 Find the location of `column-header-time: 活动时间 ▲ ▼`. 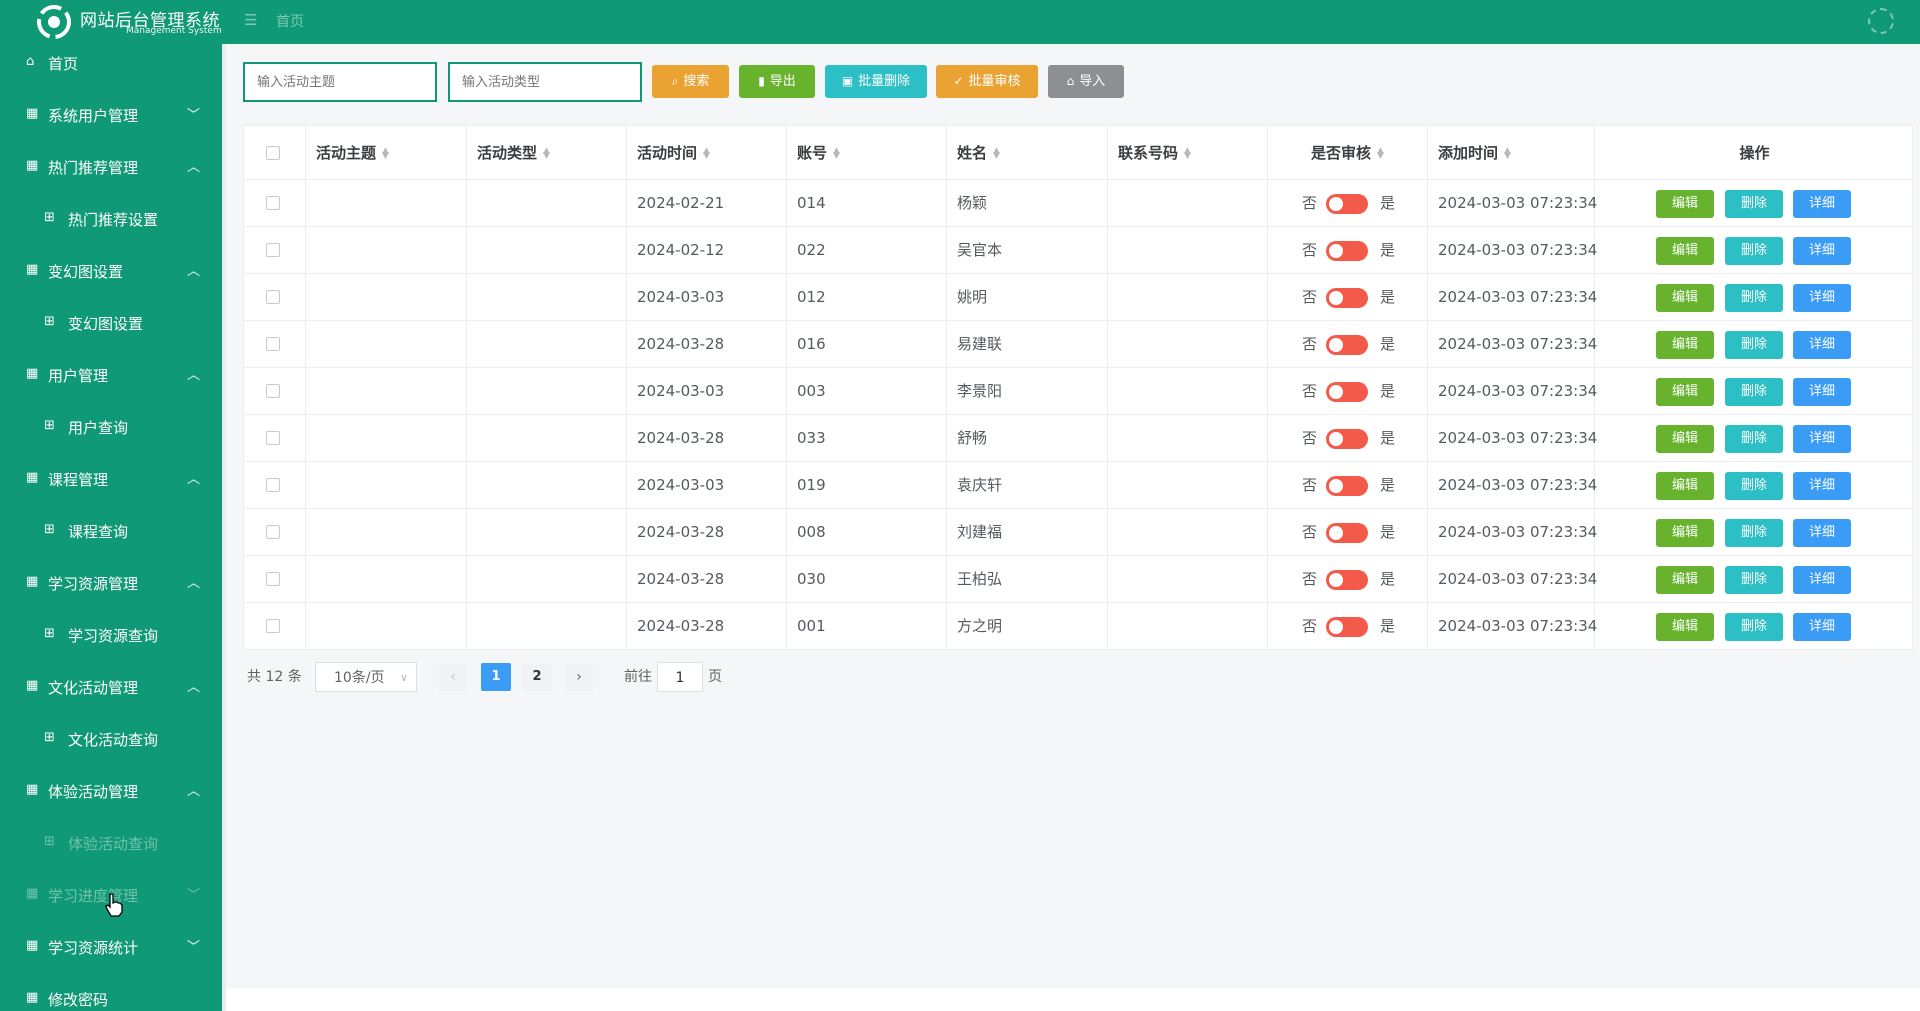

column-header-time: 活动时间 ▲ ▼ is located at coordinates (707, 153).